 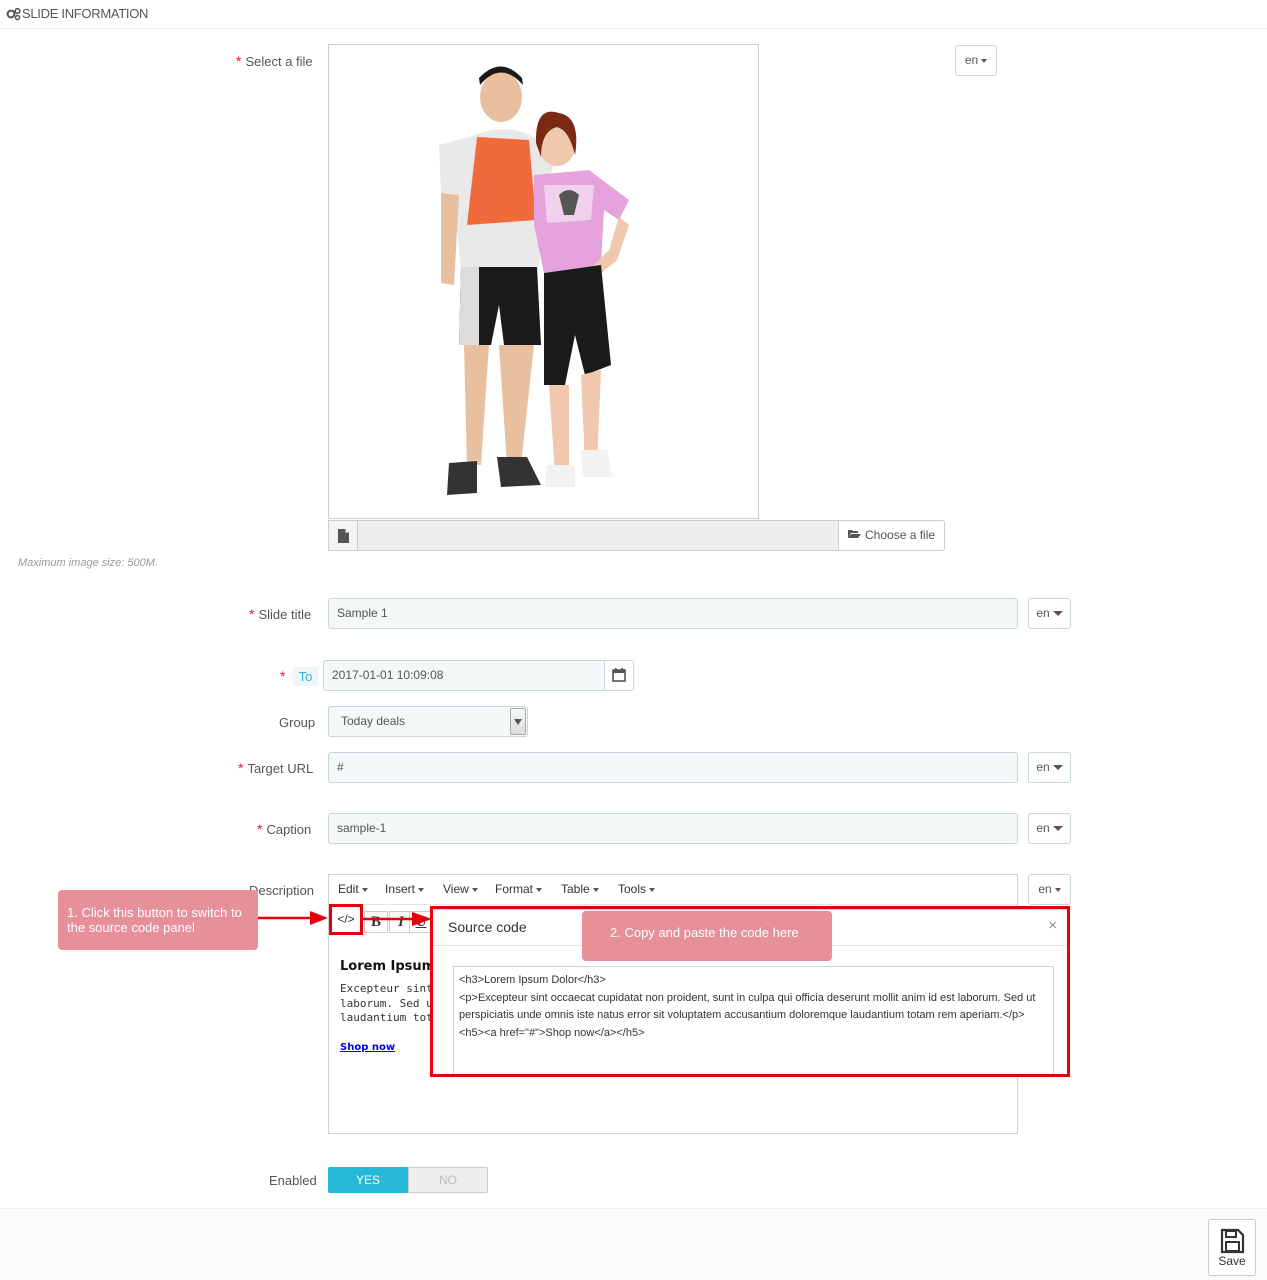 I want to click on calendar-icon, so click(x=619, y=675).